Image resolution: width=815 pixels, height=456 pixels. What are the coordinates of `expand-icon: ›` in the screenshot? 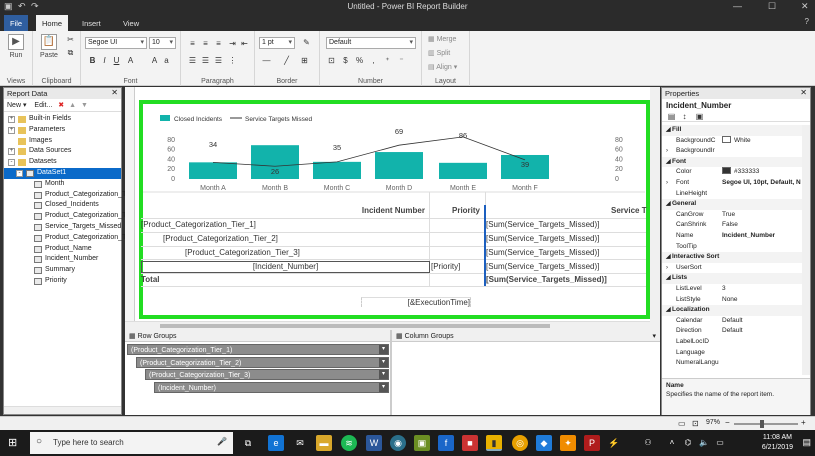 It's located at (667, 151).